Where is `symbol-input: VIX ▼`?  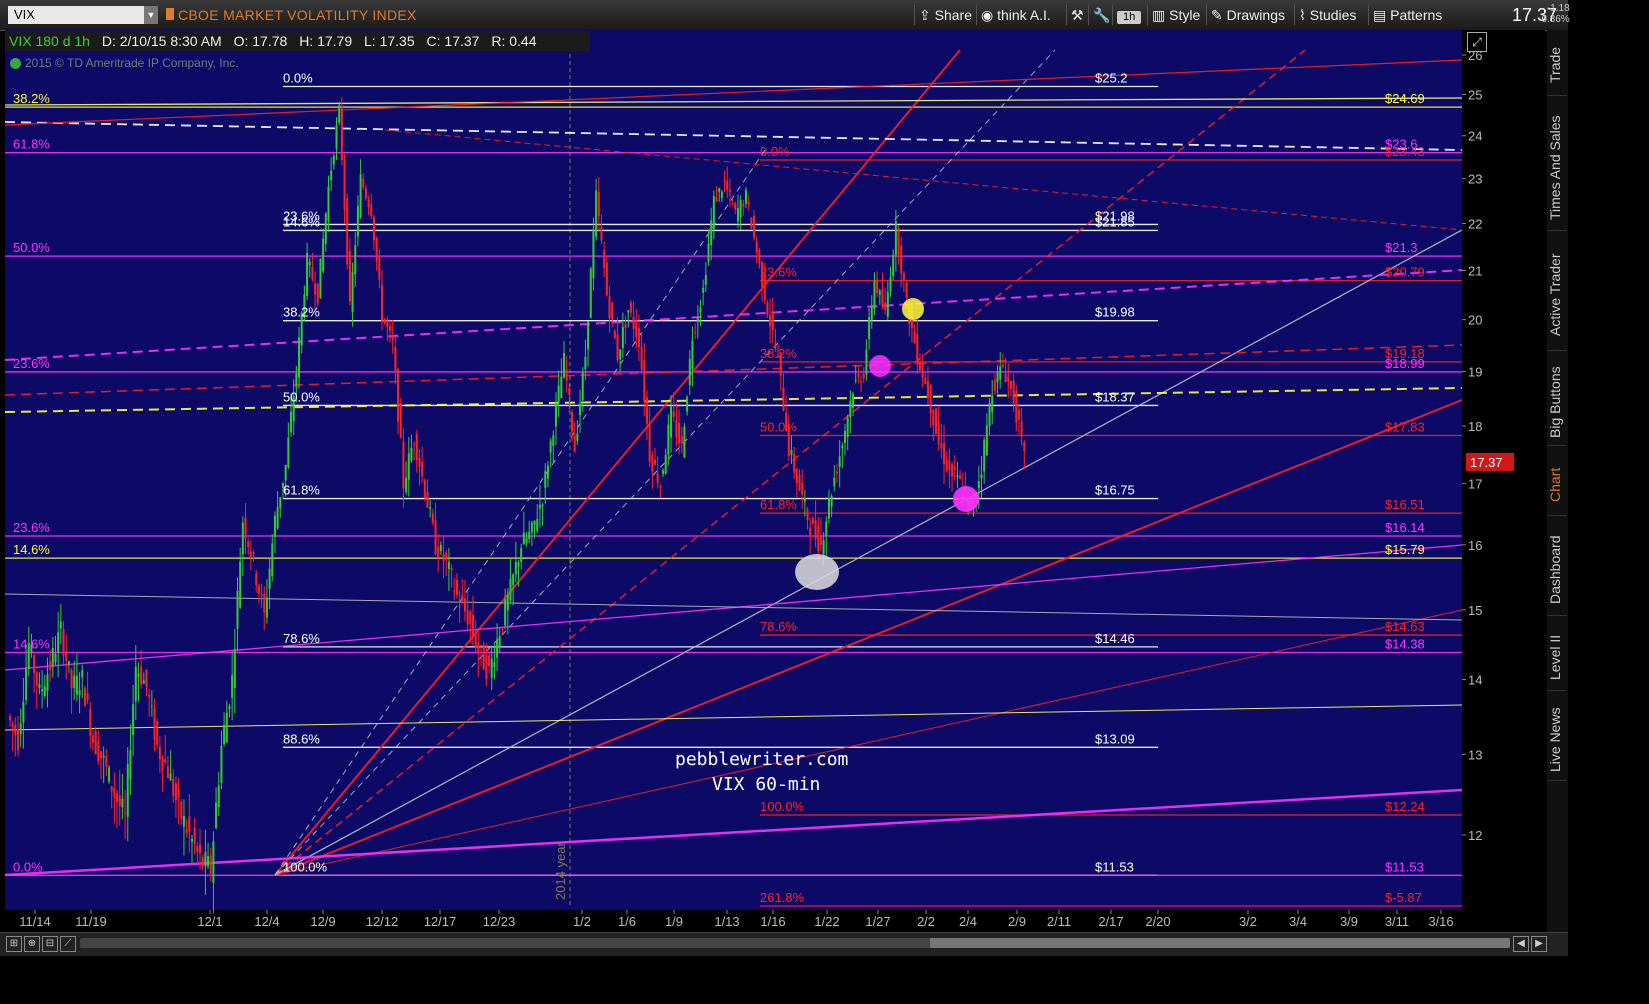
symbol-input: VIX ▼ is located at coordinates (83, 15).